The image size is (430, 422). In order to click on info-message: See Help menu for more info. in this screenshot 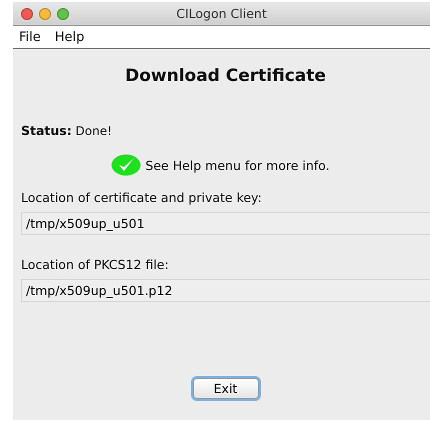, I will do `click(237, 165)`.